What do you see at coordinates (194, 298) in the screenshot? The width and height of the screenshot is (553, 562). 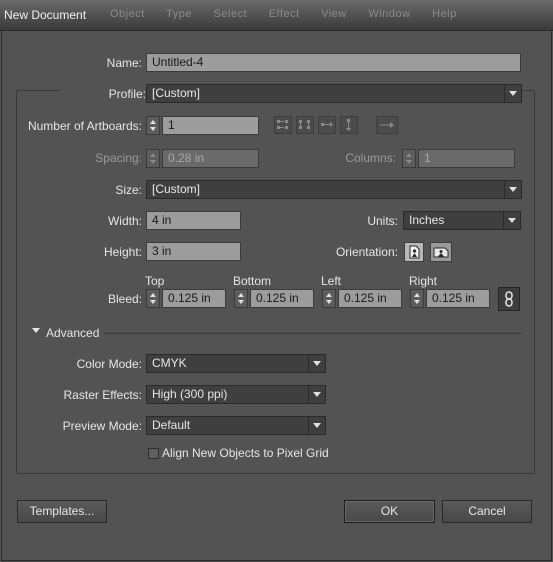 I see `bleed-top-input: 0.125 in` at bounding box center [194, 298].